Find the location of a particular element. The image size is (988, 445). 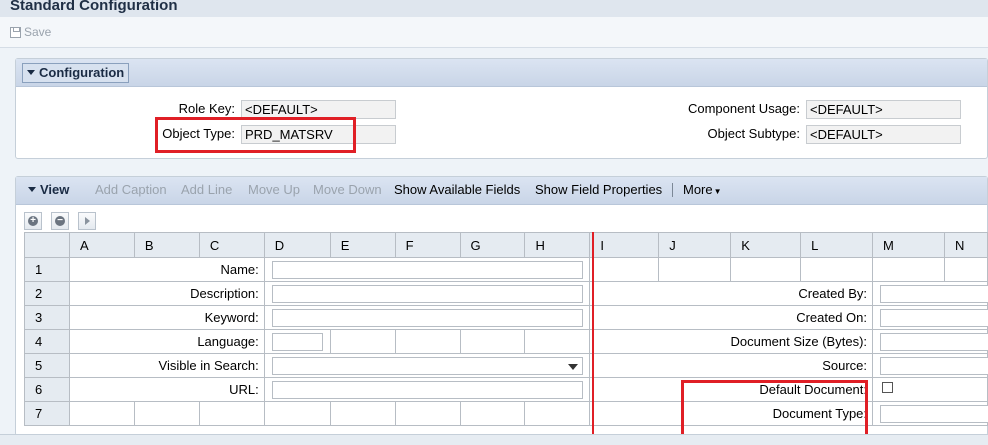

created-on-cell is located at coordinates (930, 317).